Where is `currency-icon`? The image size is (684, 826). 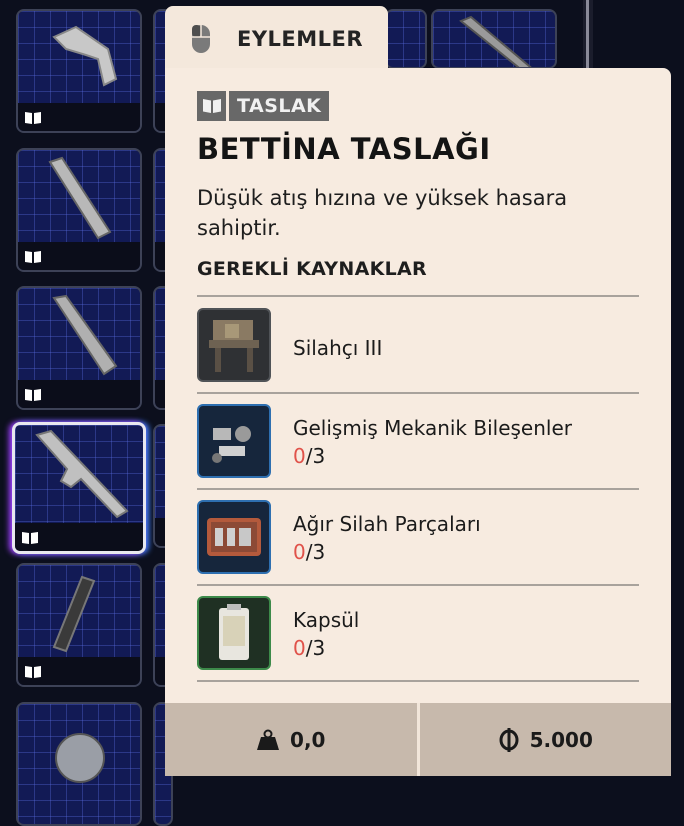 currency-icon is located at coordinates (509, 739).